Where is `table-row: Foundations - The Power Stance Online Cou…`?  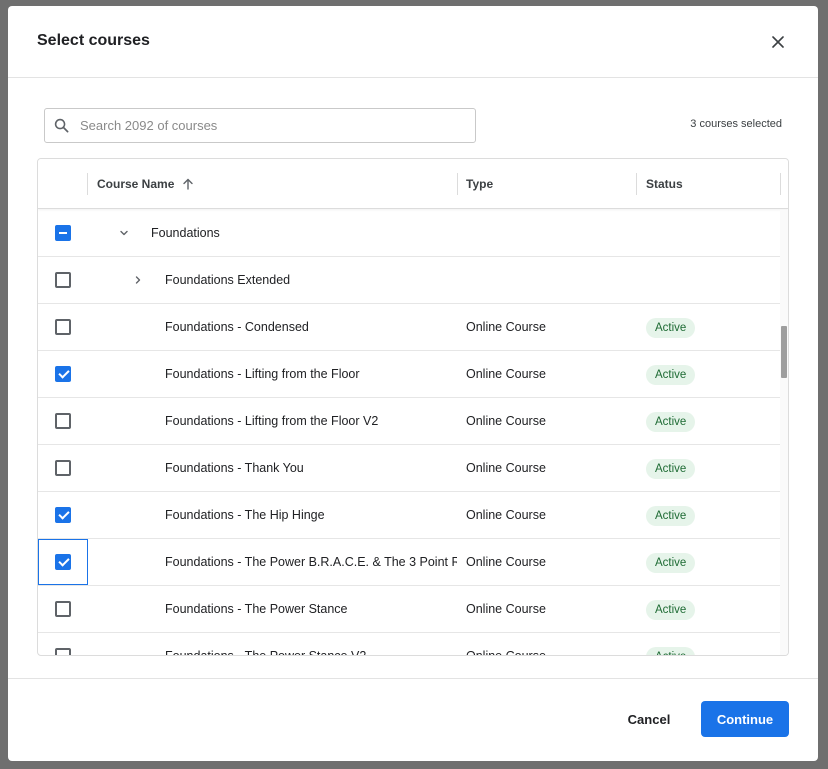
table-row: Foundations - The Power Stance Online Cou… is located at coordinates (410, 609).